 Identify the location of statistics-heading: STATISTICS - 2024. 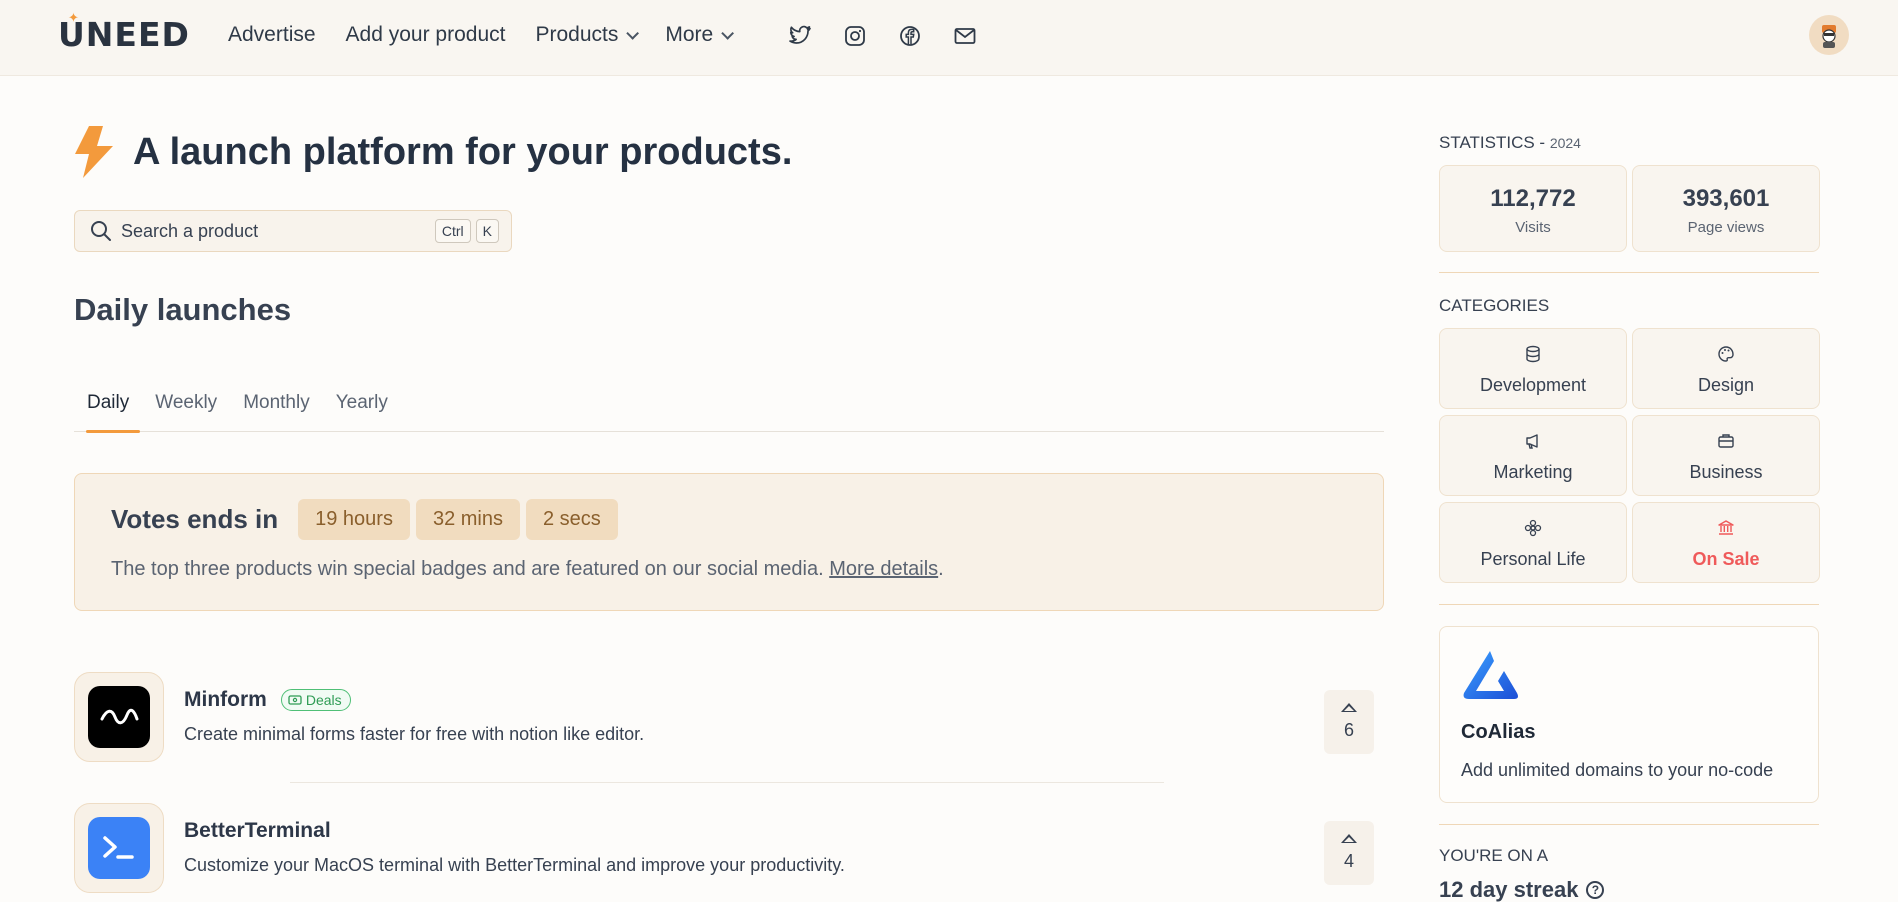
(1510, 143).